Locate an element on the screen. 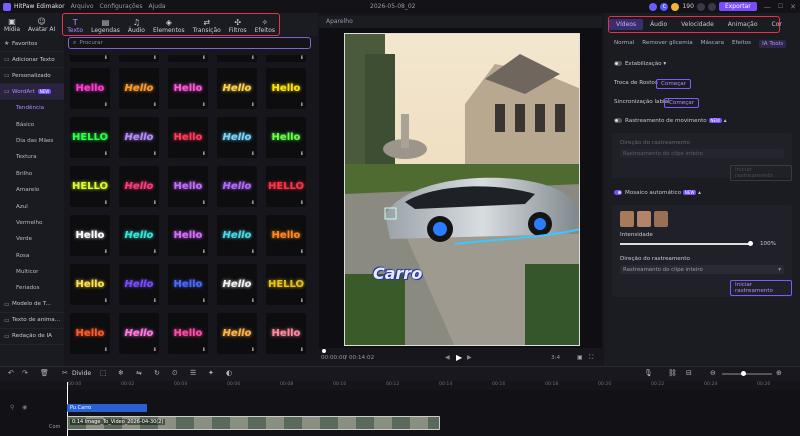 This screenshot has height=436, width=800. mirror-icon: ⇋ is located at coordinates (139, 373).